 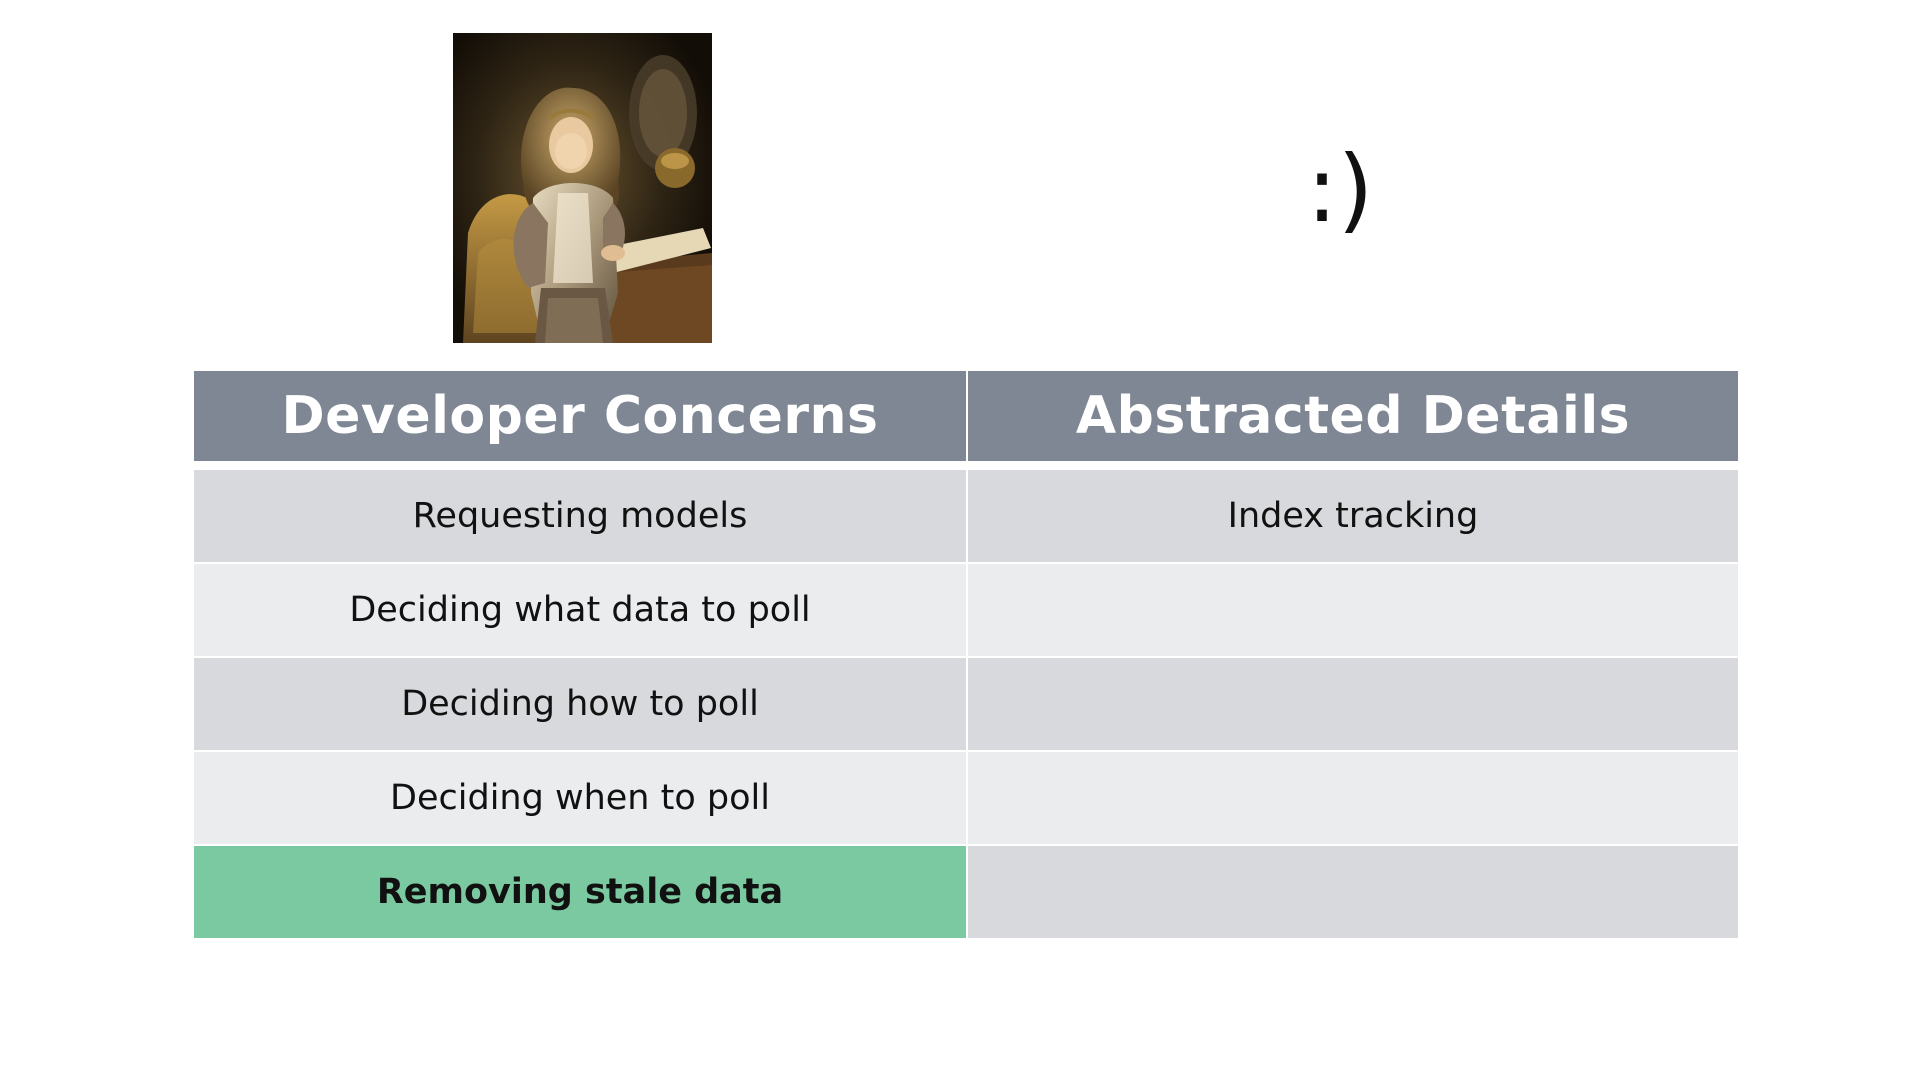 What do you see at coordinates (580, 416) in the screenshot?
I see `header-developer-concerns: Developer Concerns` at bounding box center [580, 416].